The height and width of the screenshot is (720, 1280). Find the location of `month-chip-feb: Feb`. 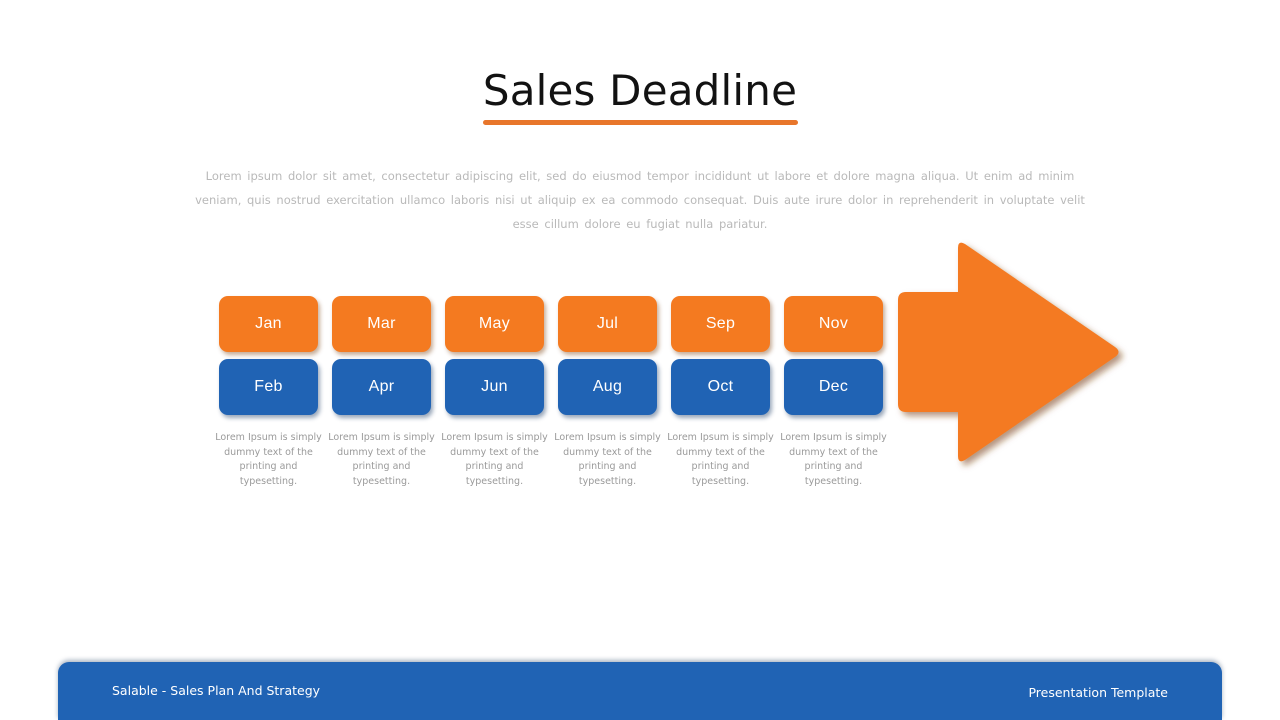

month-chip-feb: Feb is located at coordinates (268, 387).